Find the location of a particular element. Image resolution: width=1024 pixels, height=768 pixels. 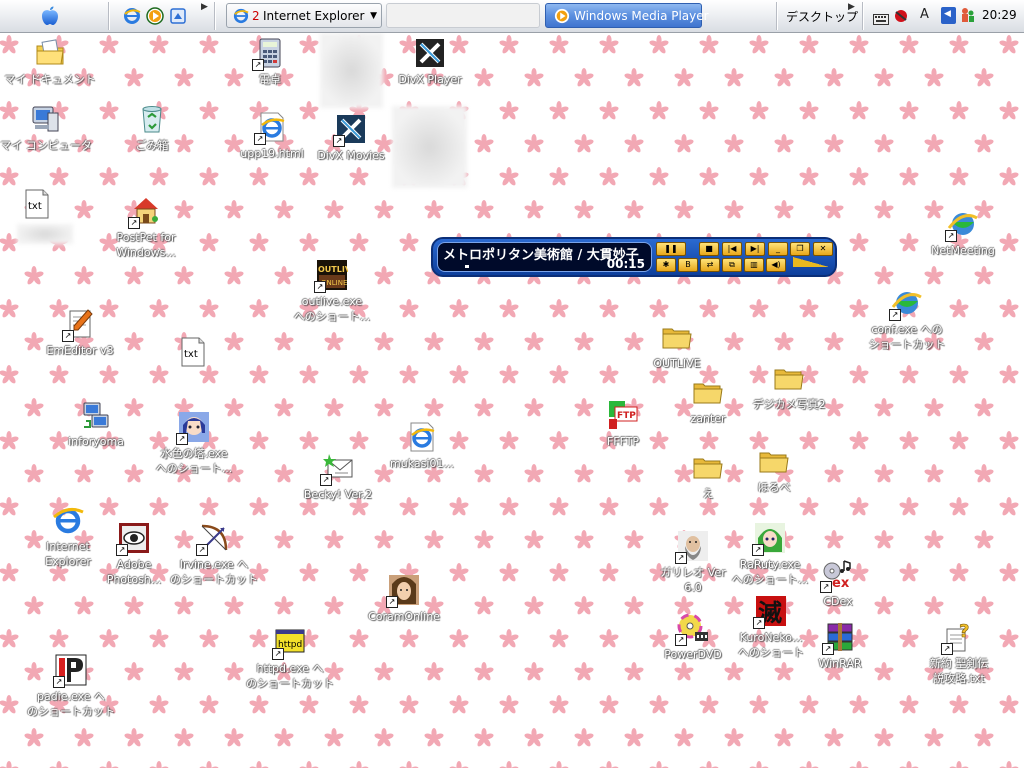

network-computer-icon is located at coordinates (96, 415).